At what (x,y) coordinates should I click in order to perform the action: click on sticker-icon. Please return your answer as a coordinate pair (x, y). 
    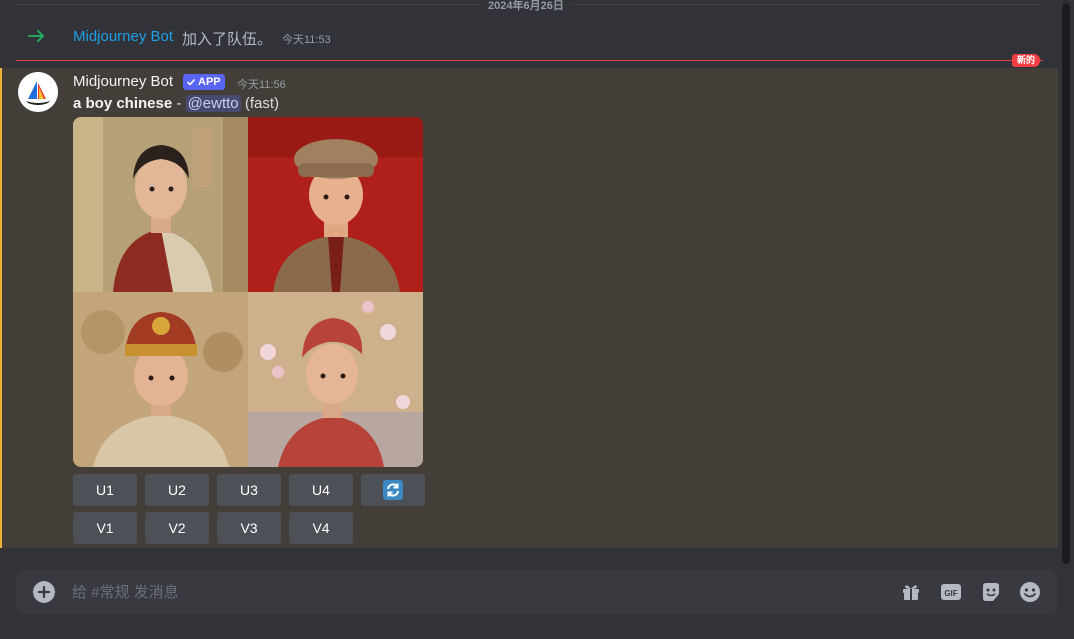
    Looking at the image, I should click on (991, 592).